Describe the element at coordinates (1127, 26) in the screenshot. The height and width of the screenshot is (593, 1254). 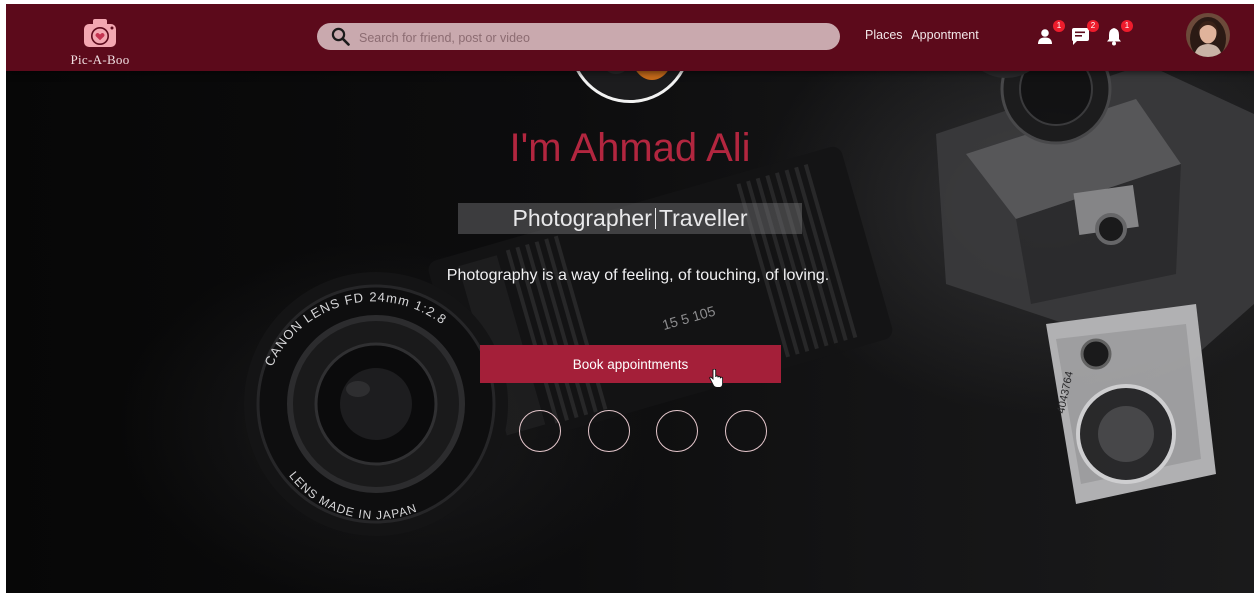
I see `notifications-badge: 1` at that location.